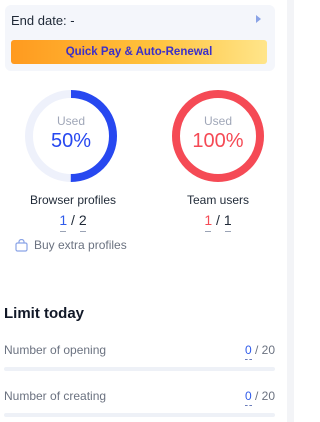 The image size is (320, 422). What do you see at coordinates (80, 245) in the screenshot?
I see `buy-extra-label: Buy extra profiles` at bounding box center [80, 245].